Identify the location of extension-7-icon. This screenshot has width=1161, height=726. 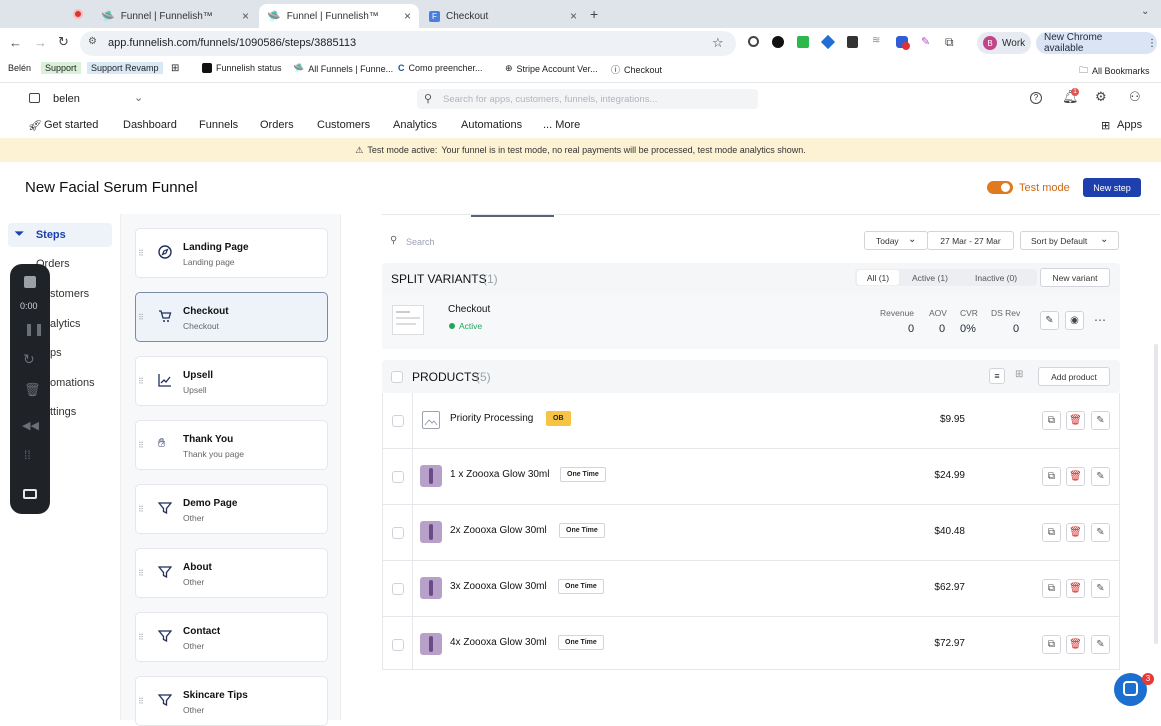
(903, 43).